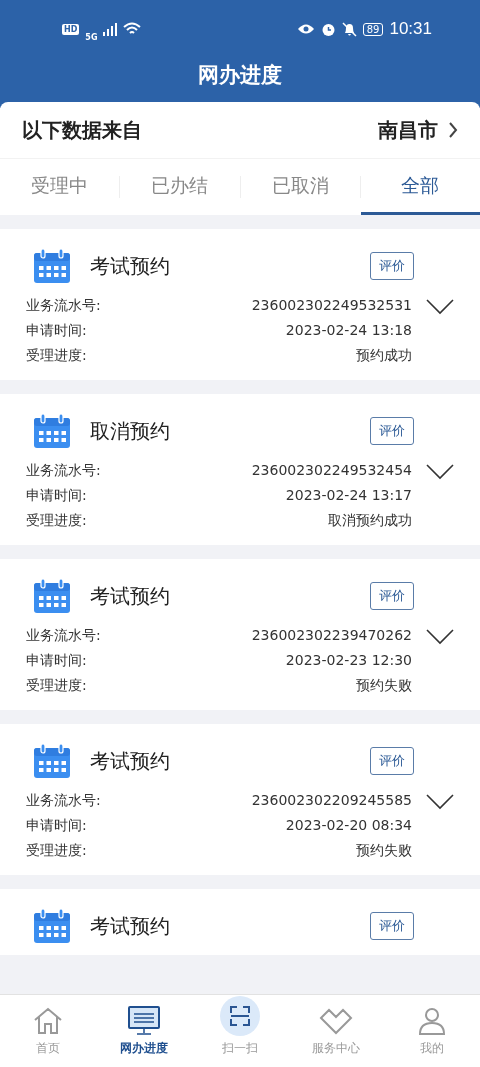  What do you see at coordinates (328, 29) in the screenshot?
I see `alarm-icon` at bounding box center [328, 29].